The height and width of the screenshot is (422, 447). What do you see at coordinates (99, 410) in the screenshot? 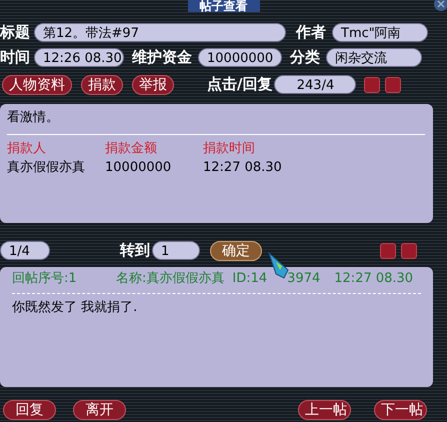
I see `bottom-button: 离开` at bounding box center [99, 410].